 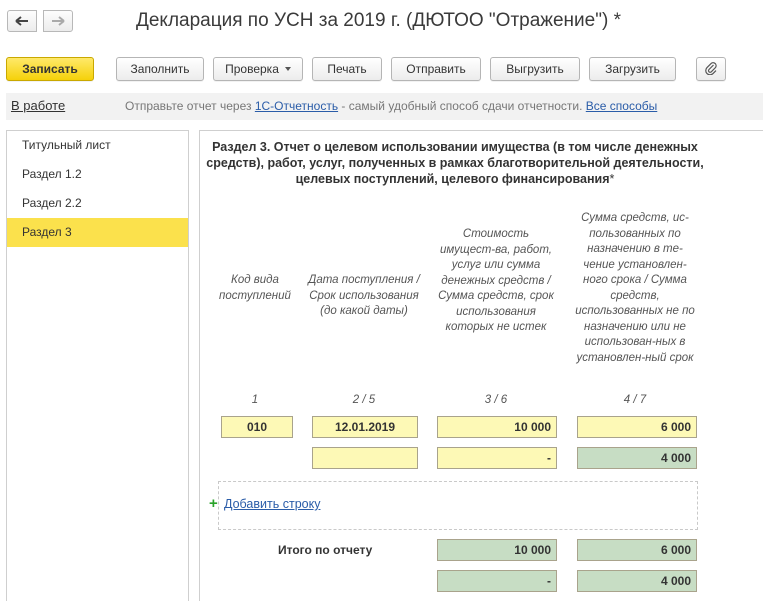 What do you see at coordinates (296, 106) in the screenshot?
I see `service-link: 1С-Отчетность` at bounding box center [296, 106].